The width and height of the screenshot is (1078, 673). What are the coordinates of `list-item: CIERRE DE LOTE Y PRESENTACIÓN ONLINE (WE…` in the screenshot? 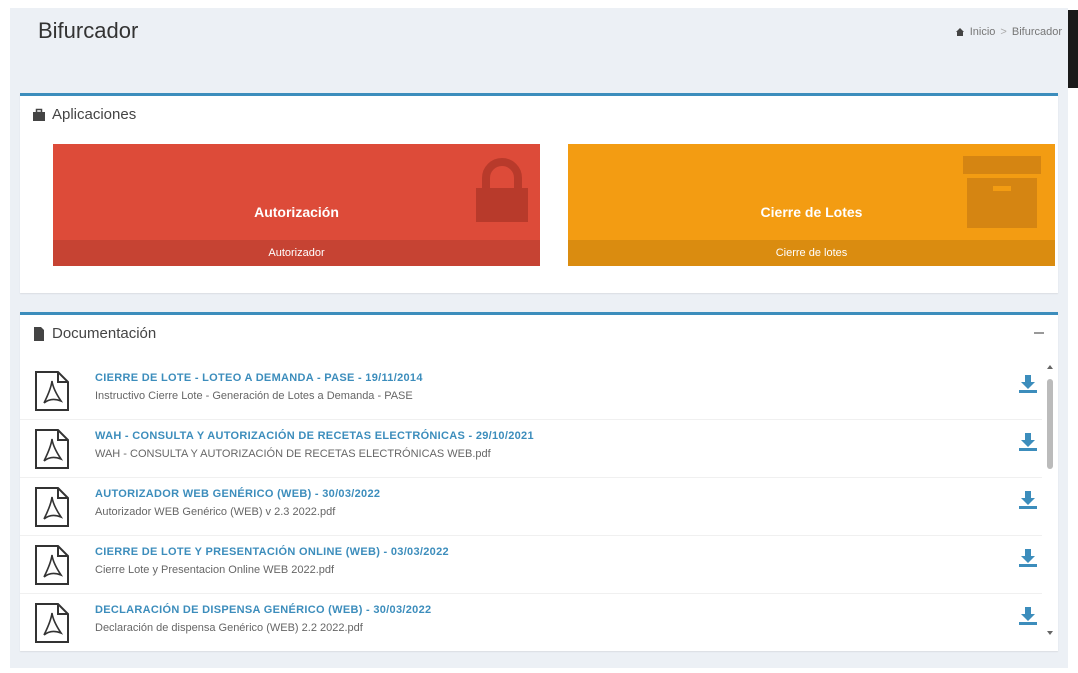 It's located at (531, 564).